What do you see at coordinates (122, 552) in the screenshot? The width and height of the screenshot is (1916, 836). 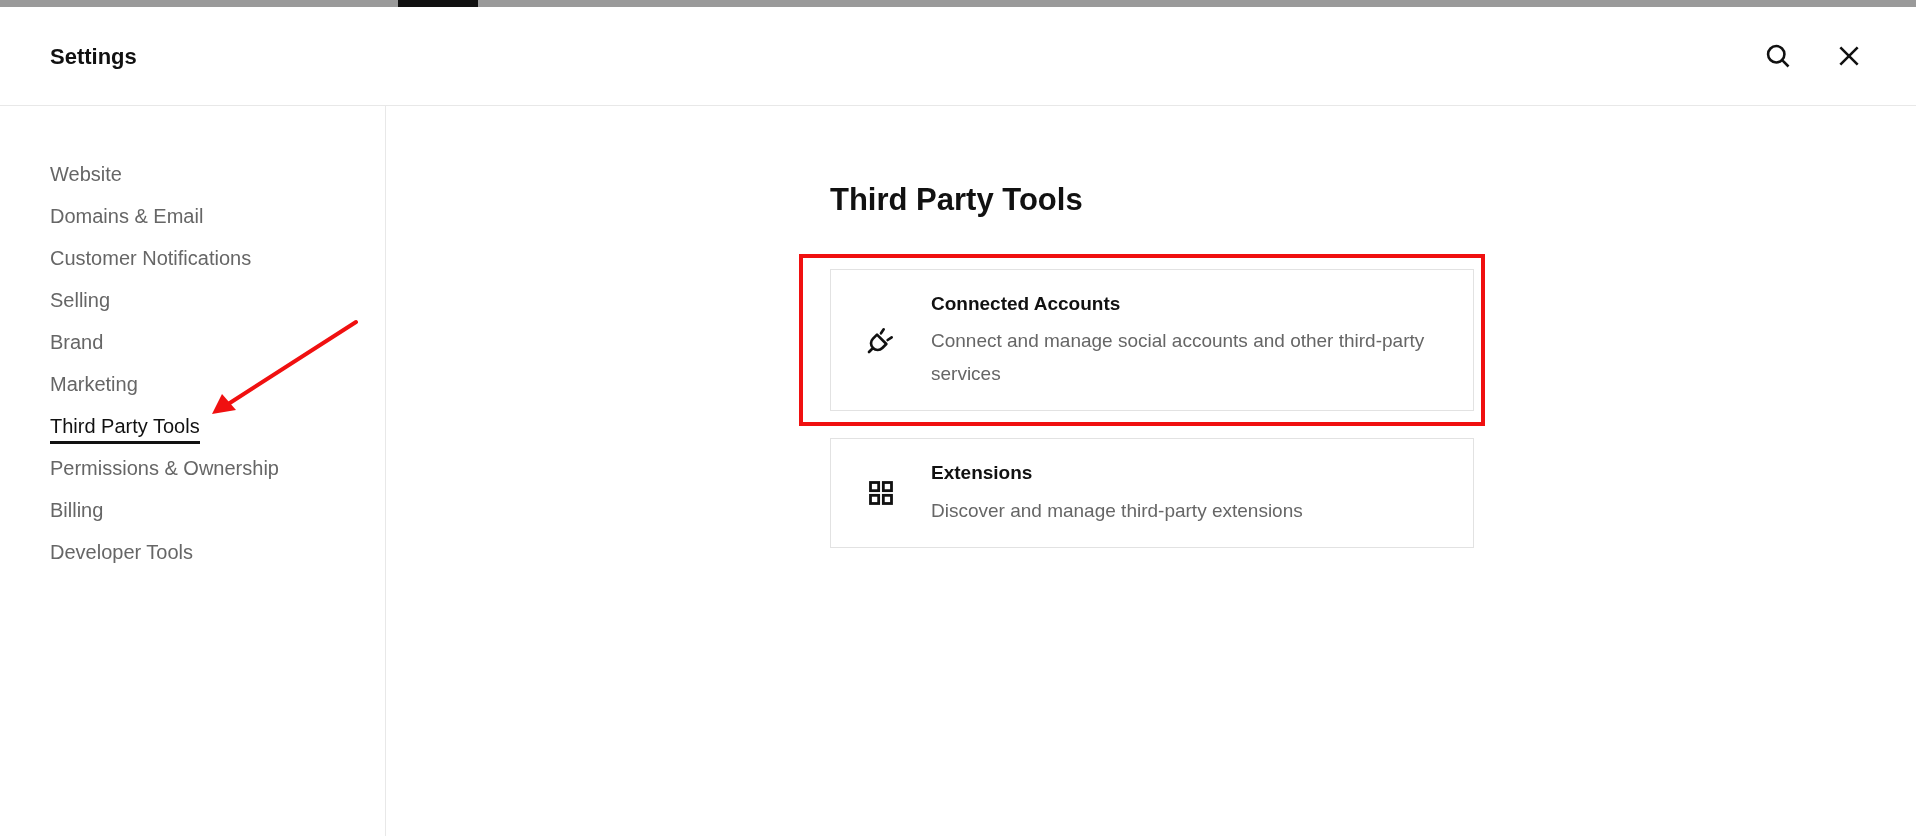 I see `sidebar-item: Developer Tools` at bounding box center [122, 552].